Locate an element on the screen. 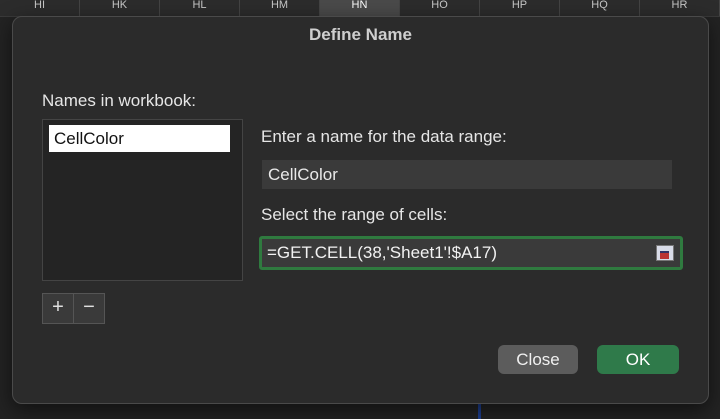 The height and width of the screenshot is (419, 720). column-header: HM is located at coordinates (280, 8).